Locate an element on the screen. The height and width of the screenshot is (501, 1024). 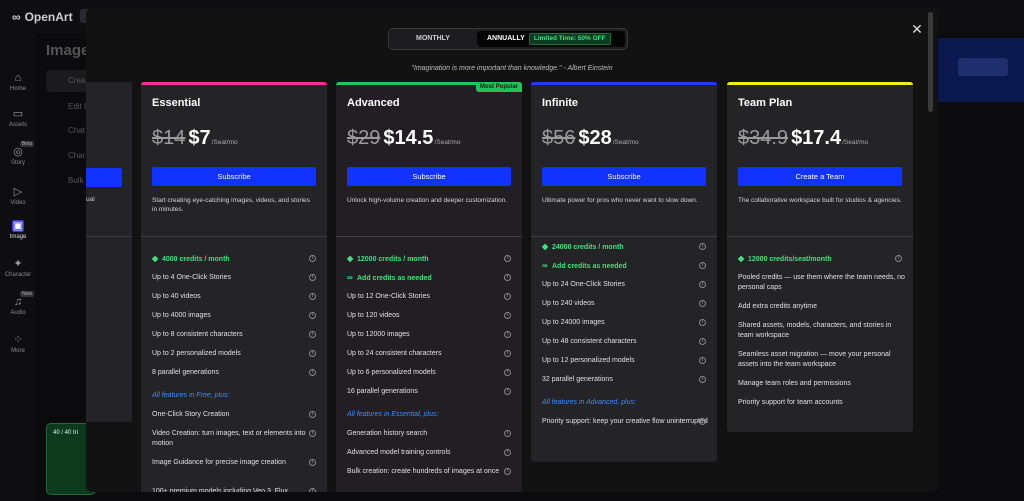
feature-text: Priority support for team accounts is located at coordinates (790, 402).